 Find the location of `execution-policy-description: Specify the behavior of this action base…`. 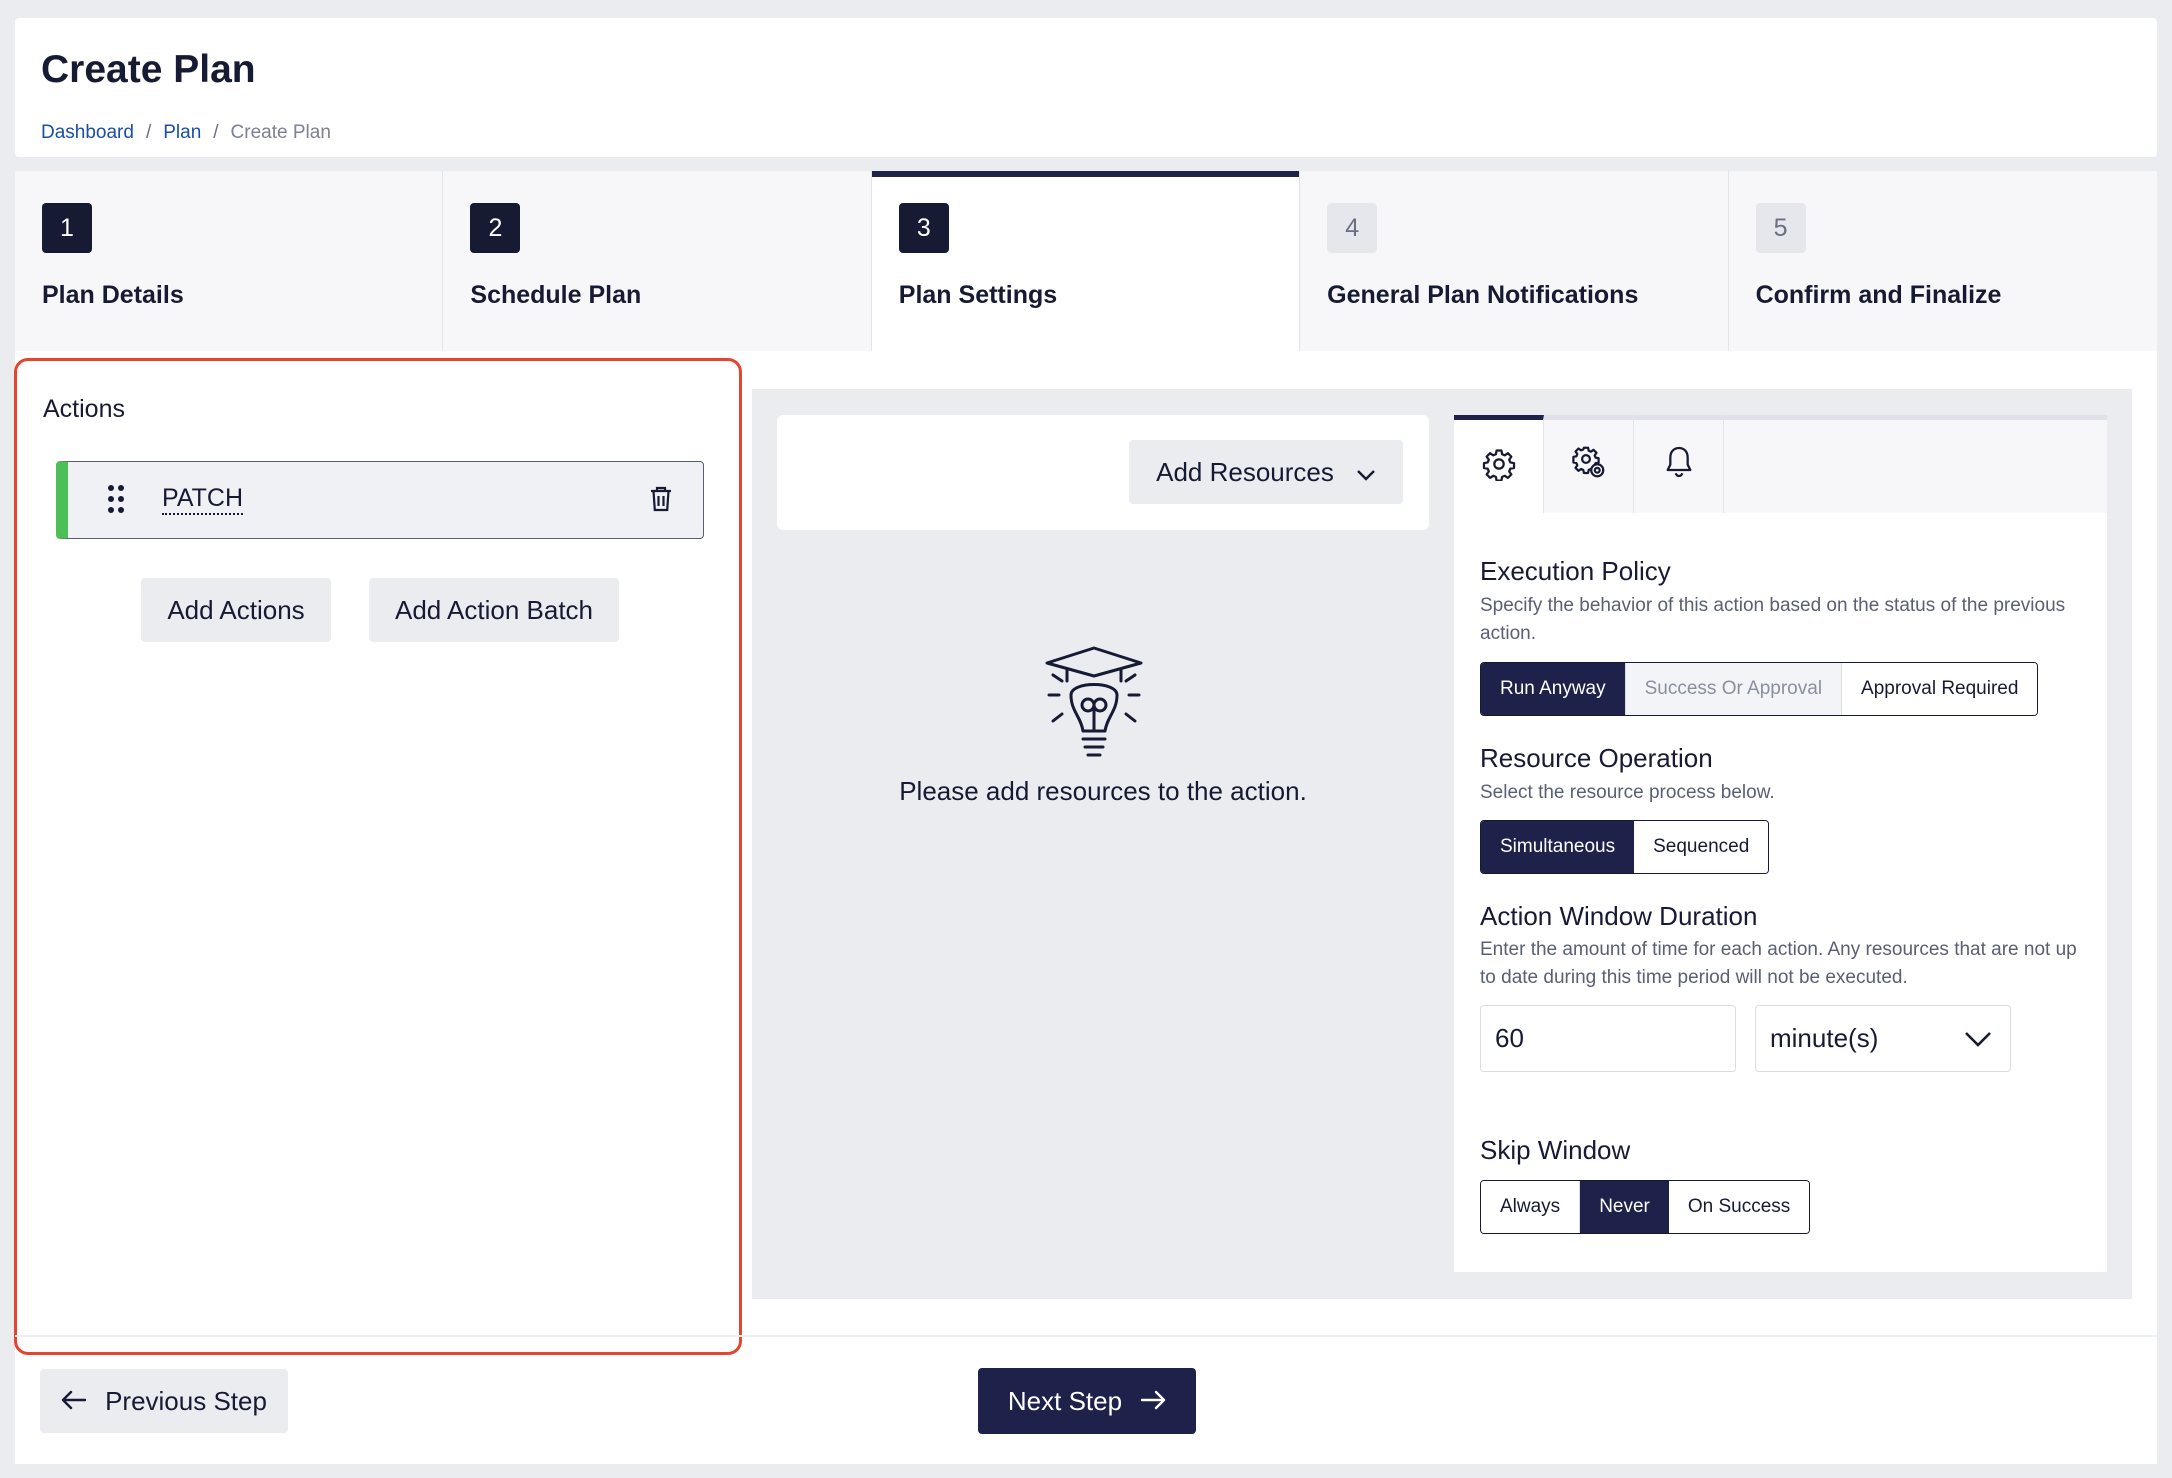

execution-policy-description: Specify the behavior of this action base… is located at coordinates (1773, 619).